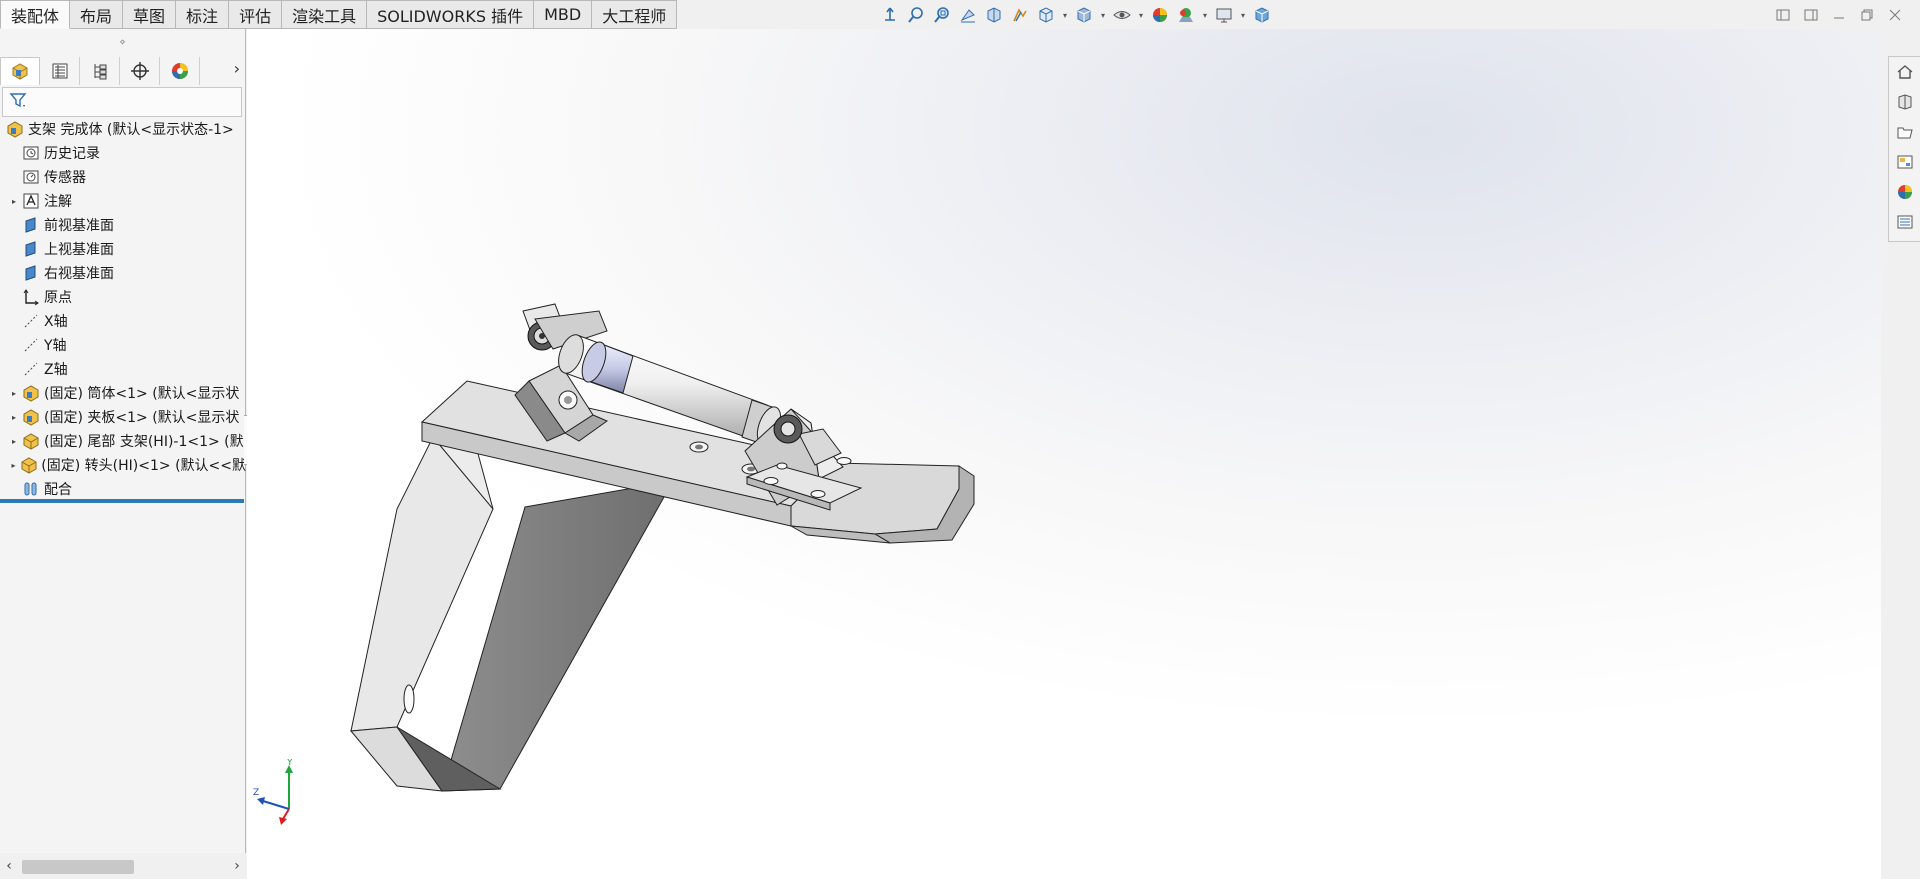 The image size is (1920, 879). I want to click on scroll-thumb, so click(78, 867).